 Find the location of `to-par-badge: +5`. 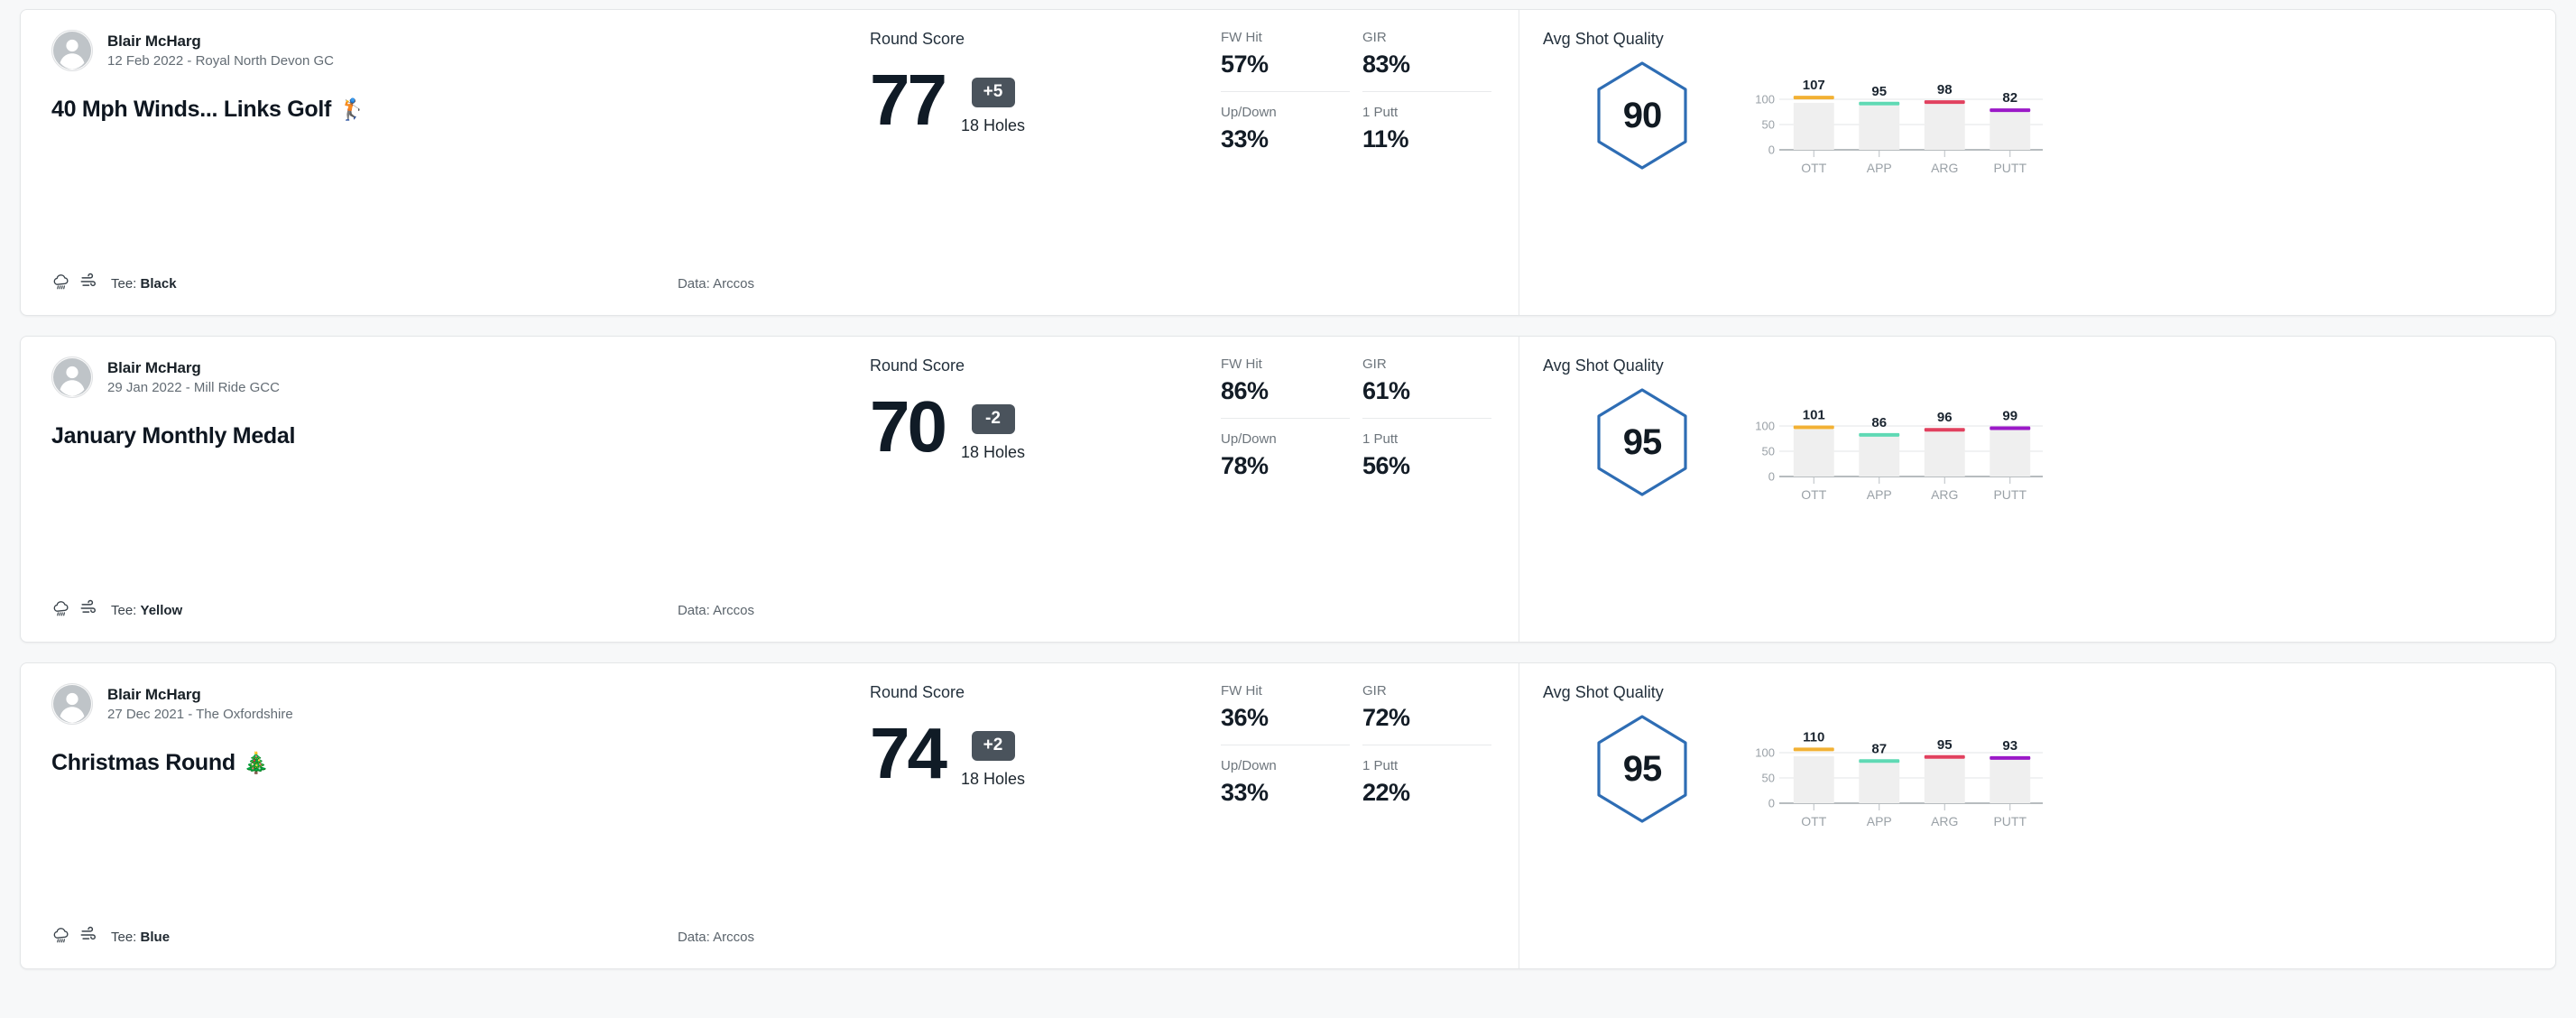

to-par-badge: +5 is located at coordinates (993, 93).